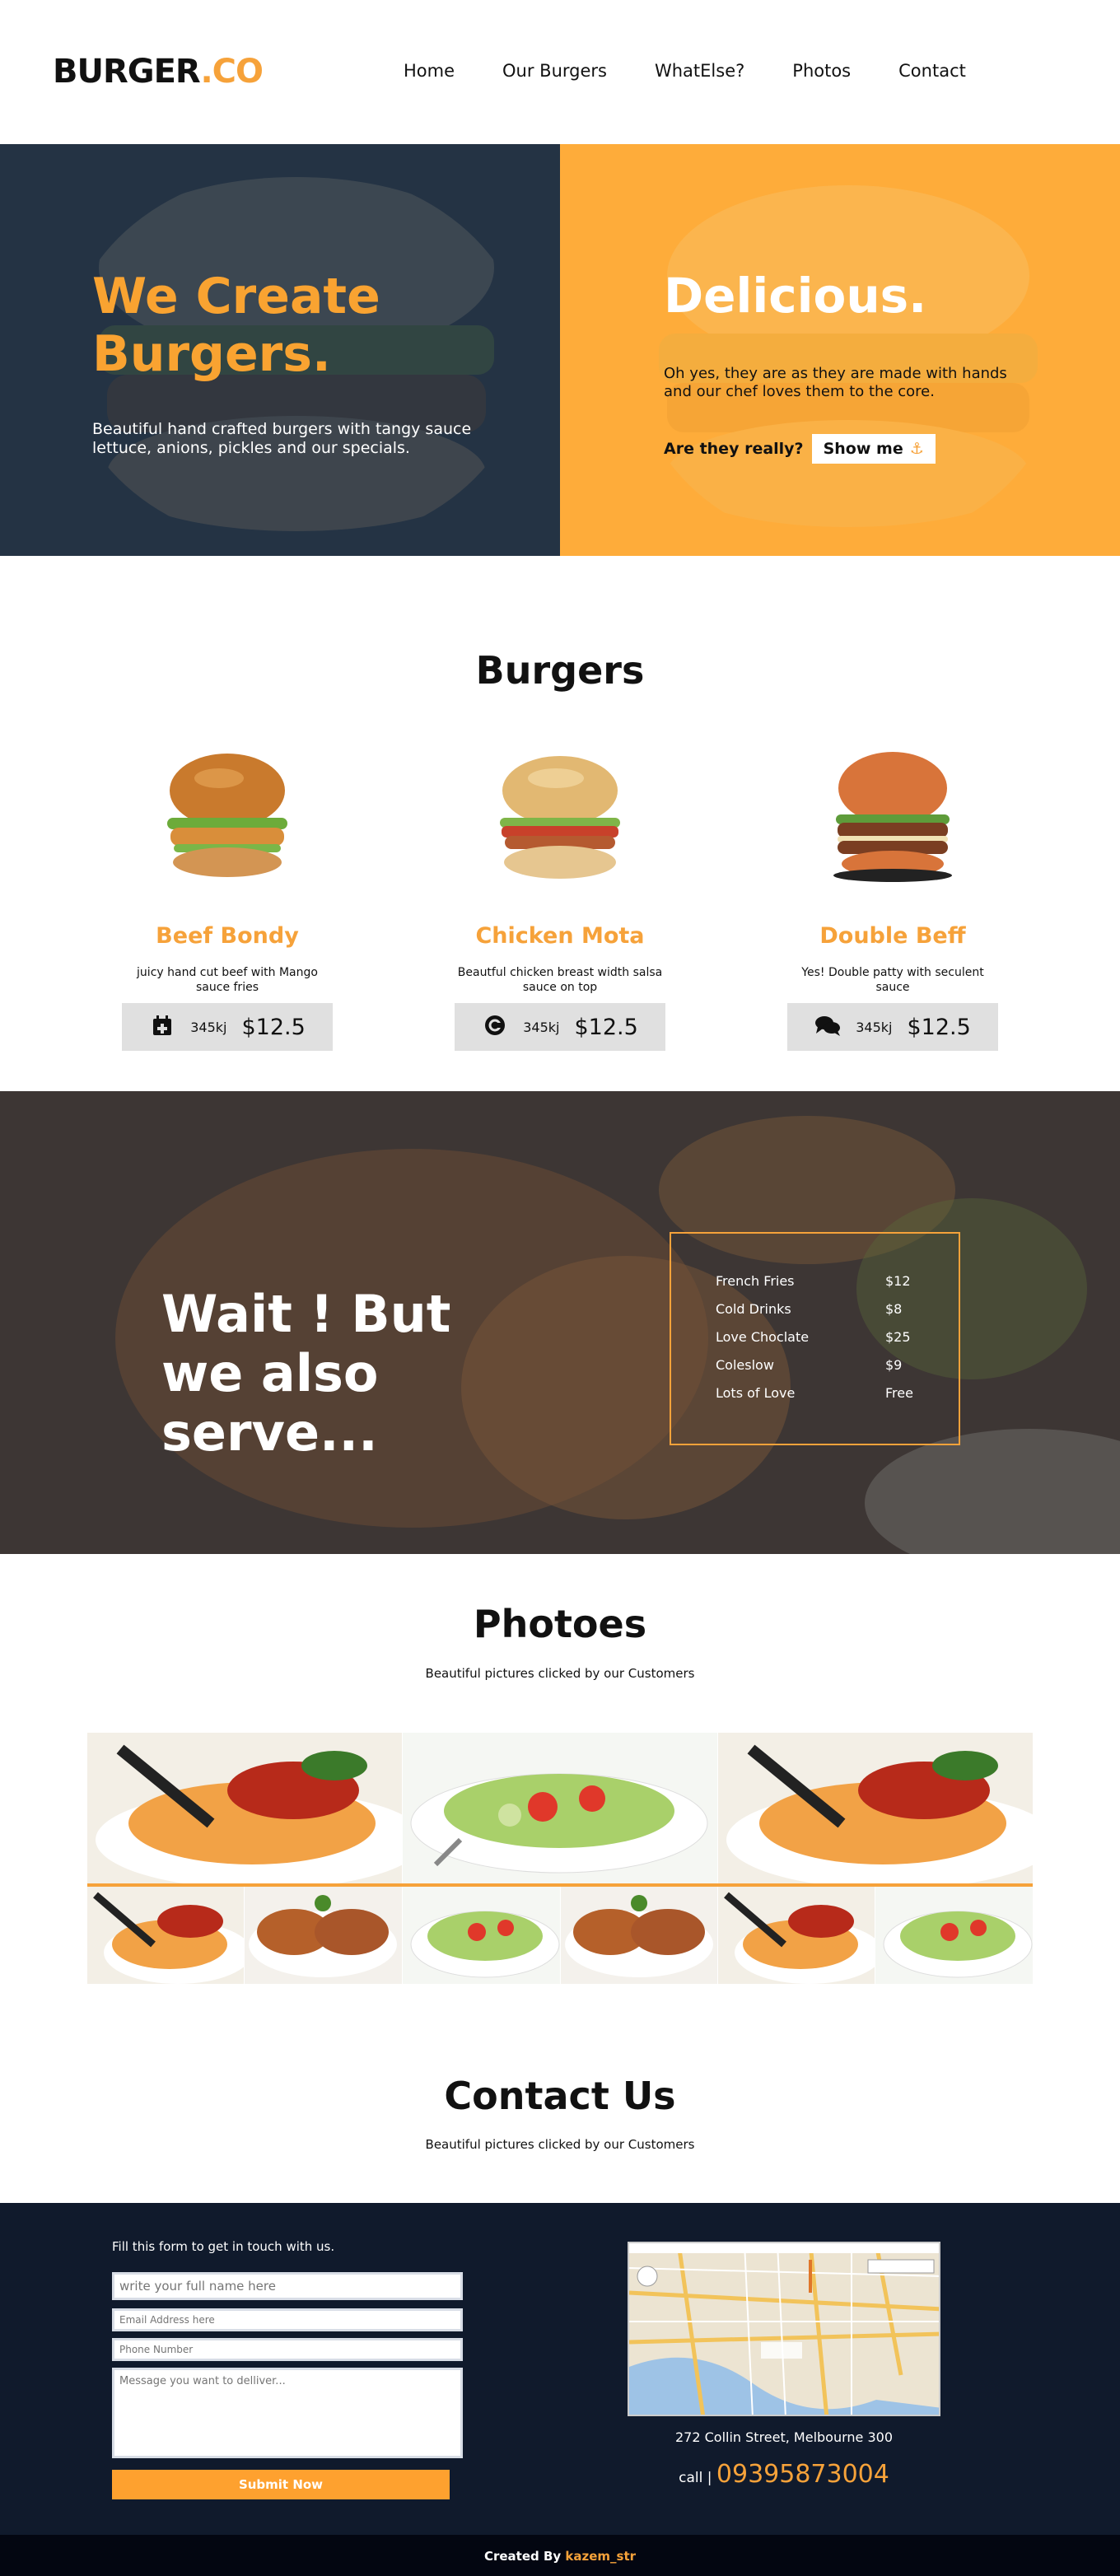 The image size is (1120, 2576). I want to click on nav-home: Home, so click(429, 71).